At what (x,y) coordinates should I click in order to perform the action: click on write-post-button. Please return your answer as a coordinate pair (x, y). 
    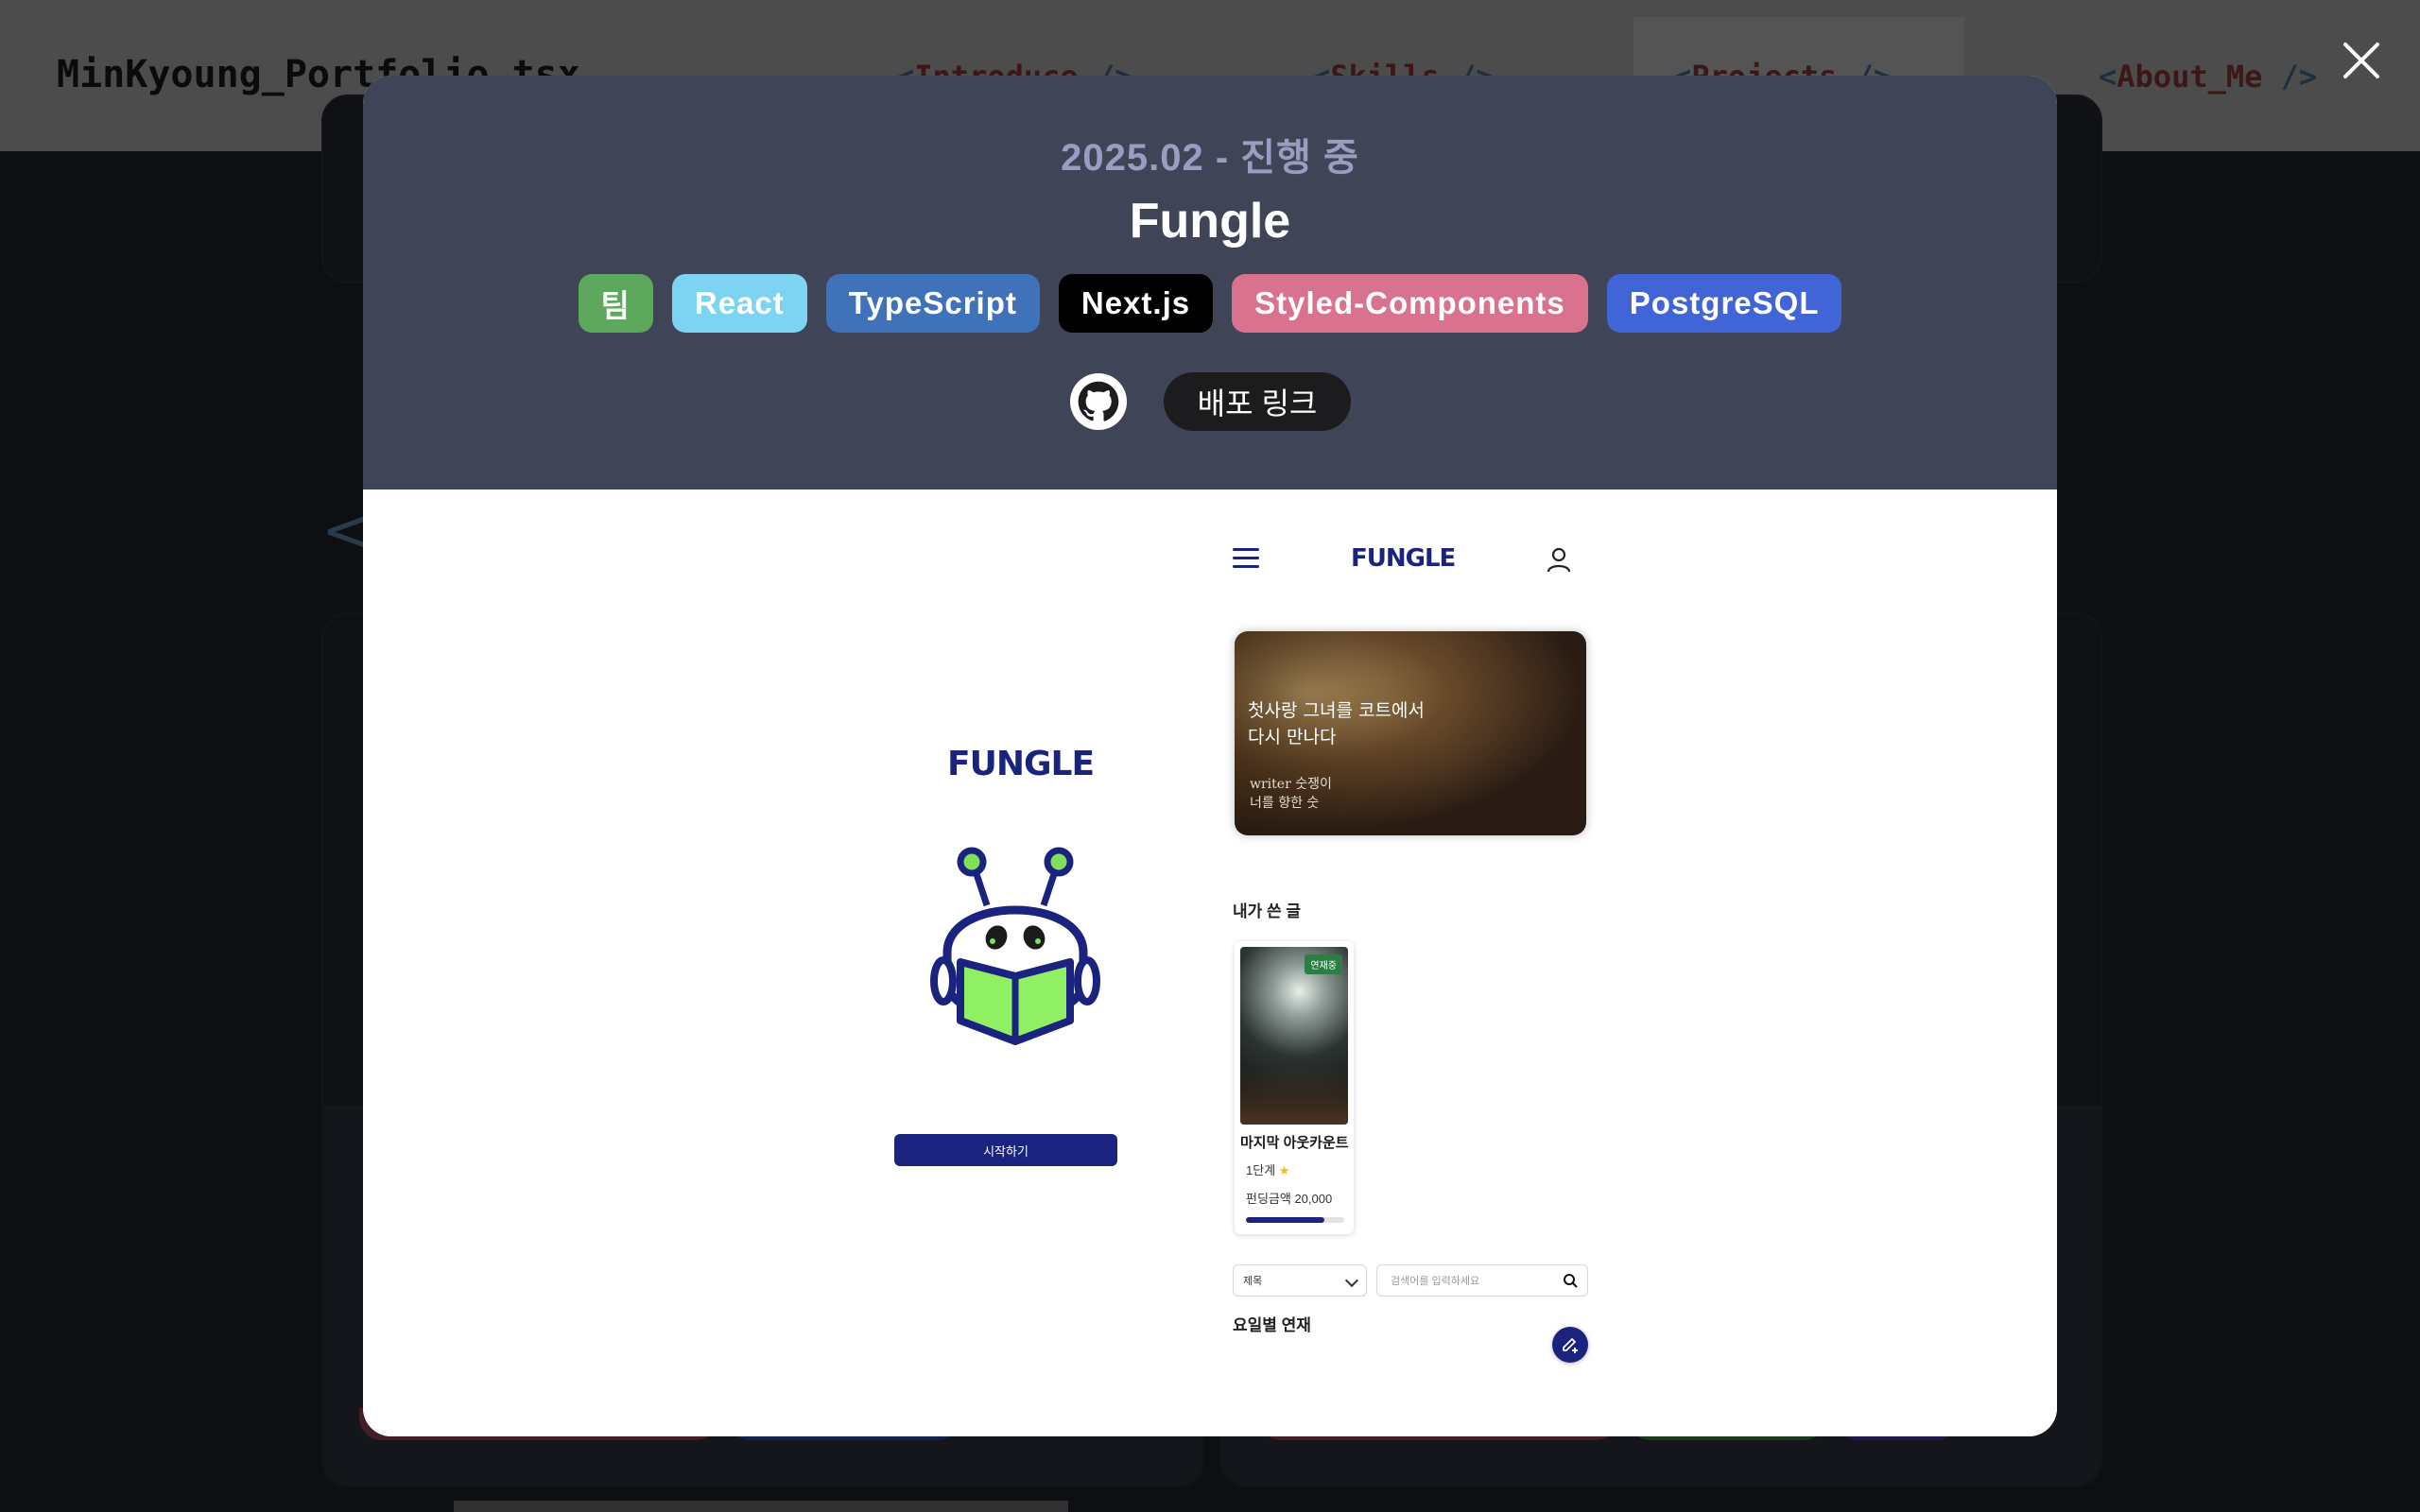
    Looking at the image, I should click on (1570, 1345).